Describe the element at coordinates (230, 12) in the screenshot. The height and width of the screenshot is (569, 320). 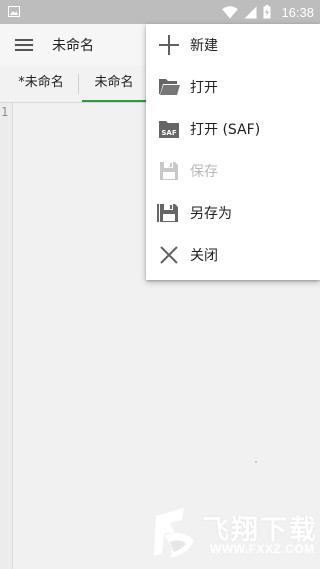
I see `wifi-icon` at that location.